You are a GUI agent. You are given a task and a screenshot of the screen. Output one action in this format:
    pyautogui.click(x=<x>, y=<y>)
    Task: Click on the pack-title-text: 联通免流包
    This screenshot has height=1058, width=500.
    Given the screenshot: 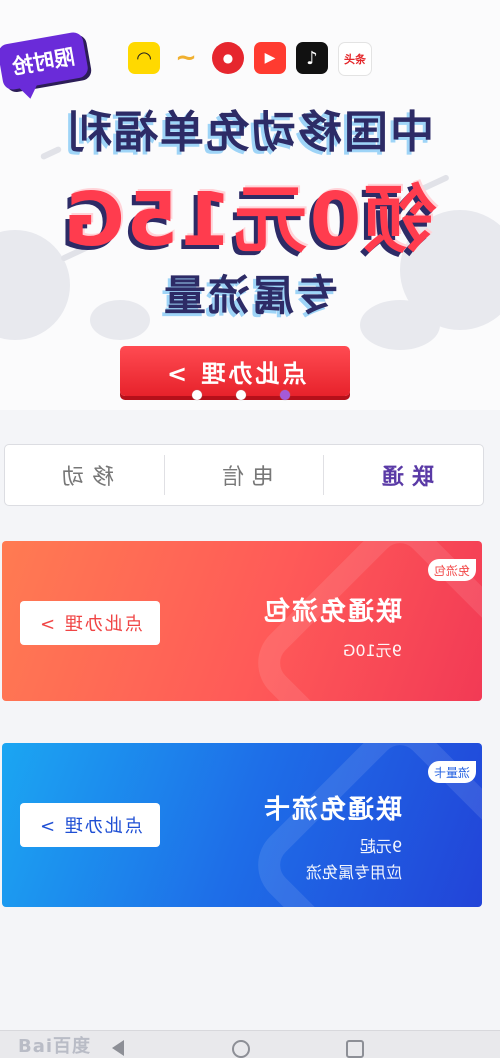 What is the action you would take?
    pyautogui.click(x=331, y=612)
    